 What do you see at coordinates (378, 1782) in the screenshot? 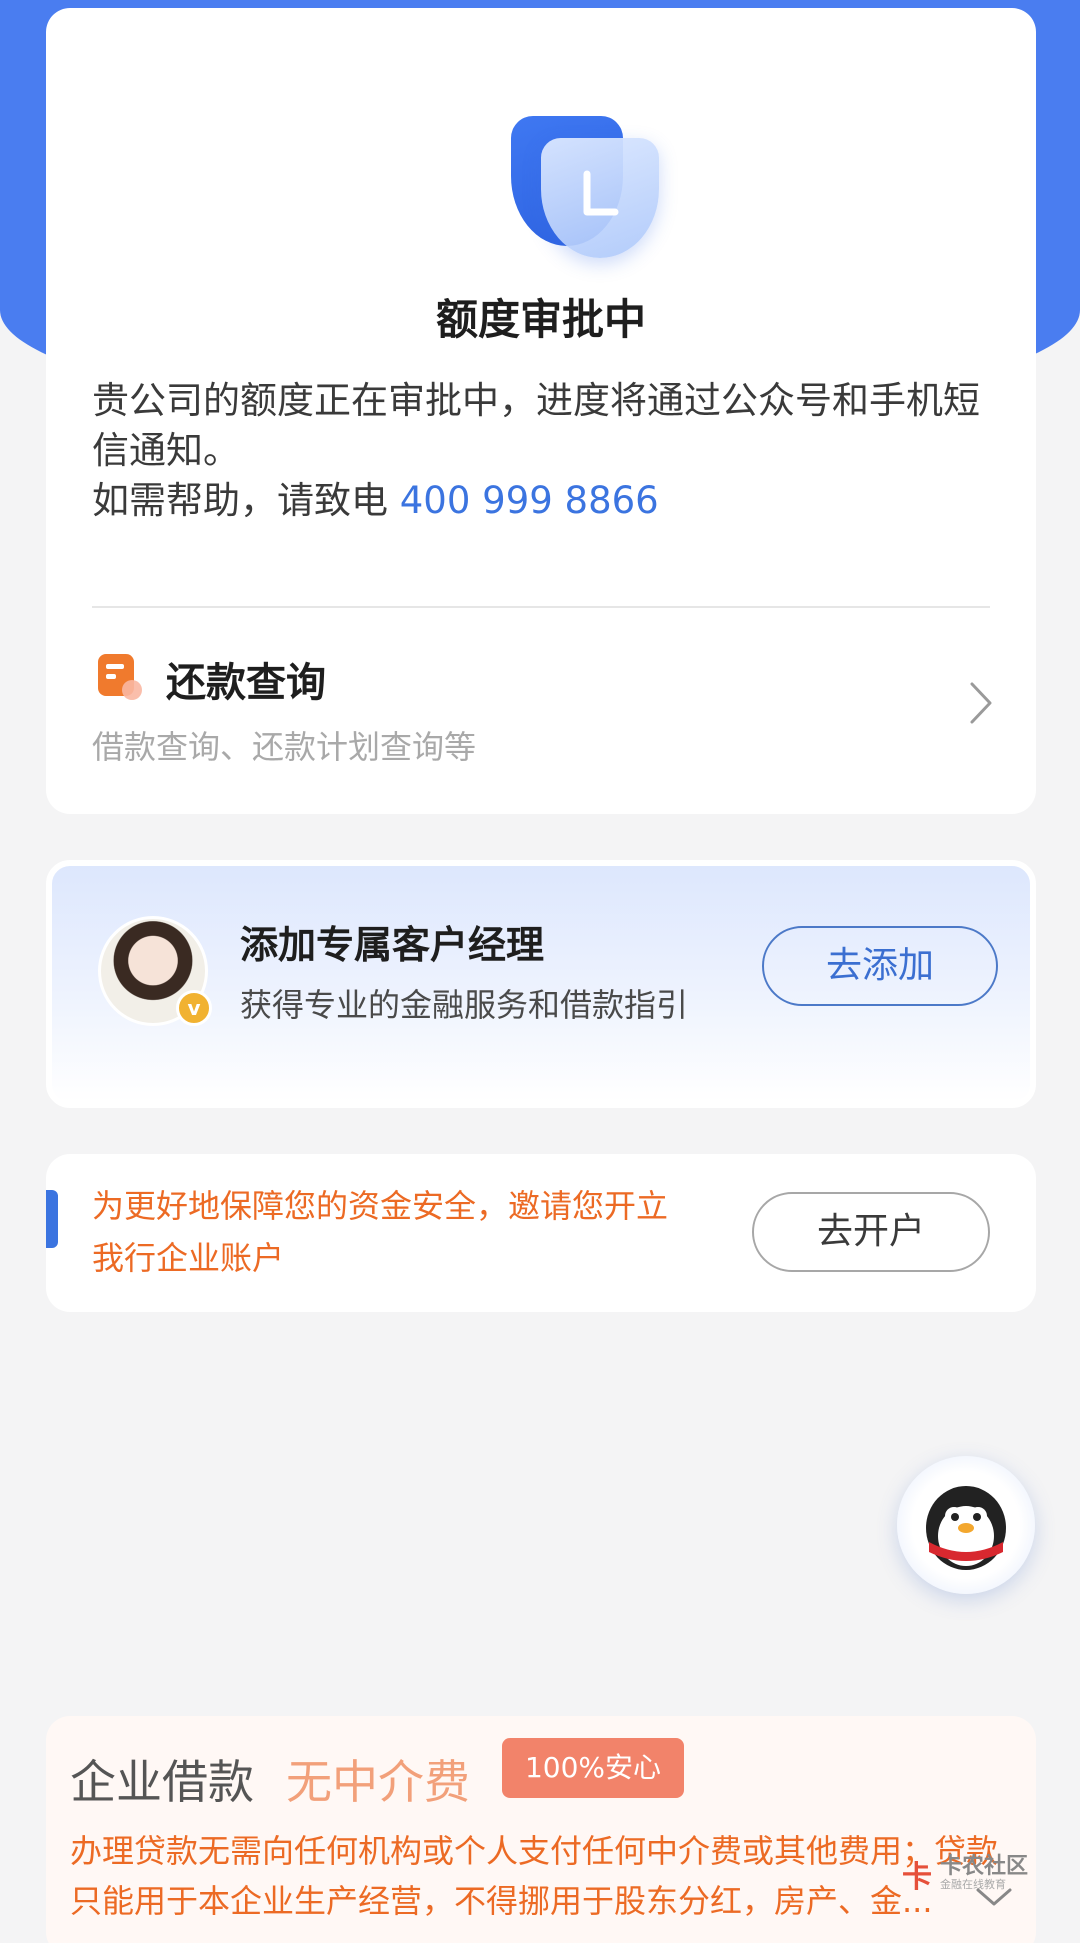
I see `loan-highlight: 无中介费` at bounding box center [378, 1782].